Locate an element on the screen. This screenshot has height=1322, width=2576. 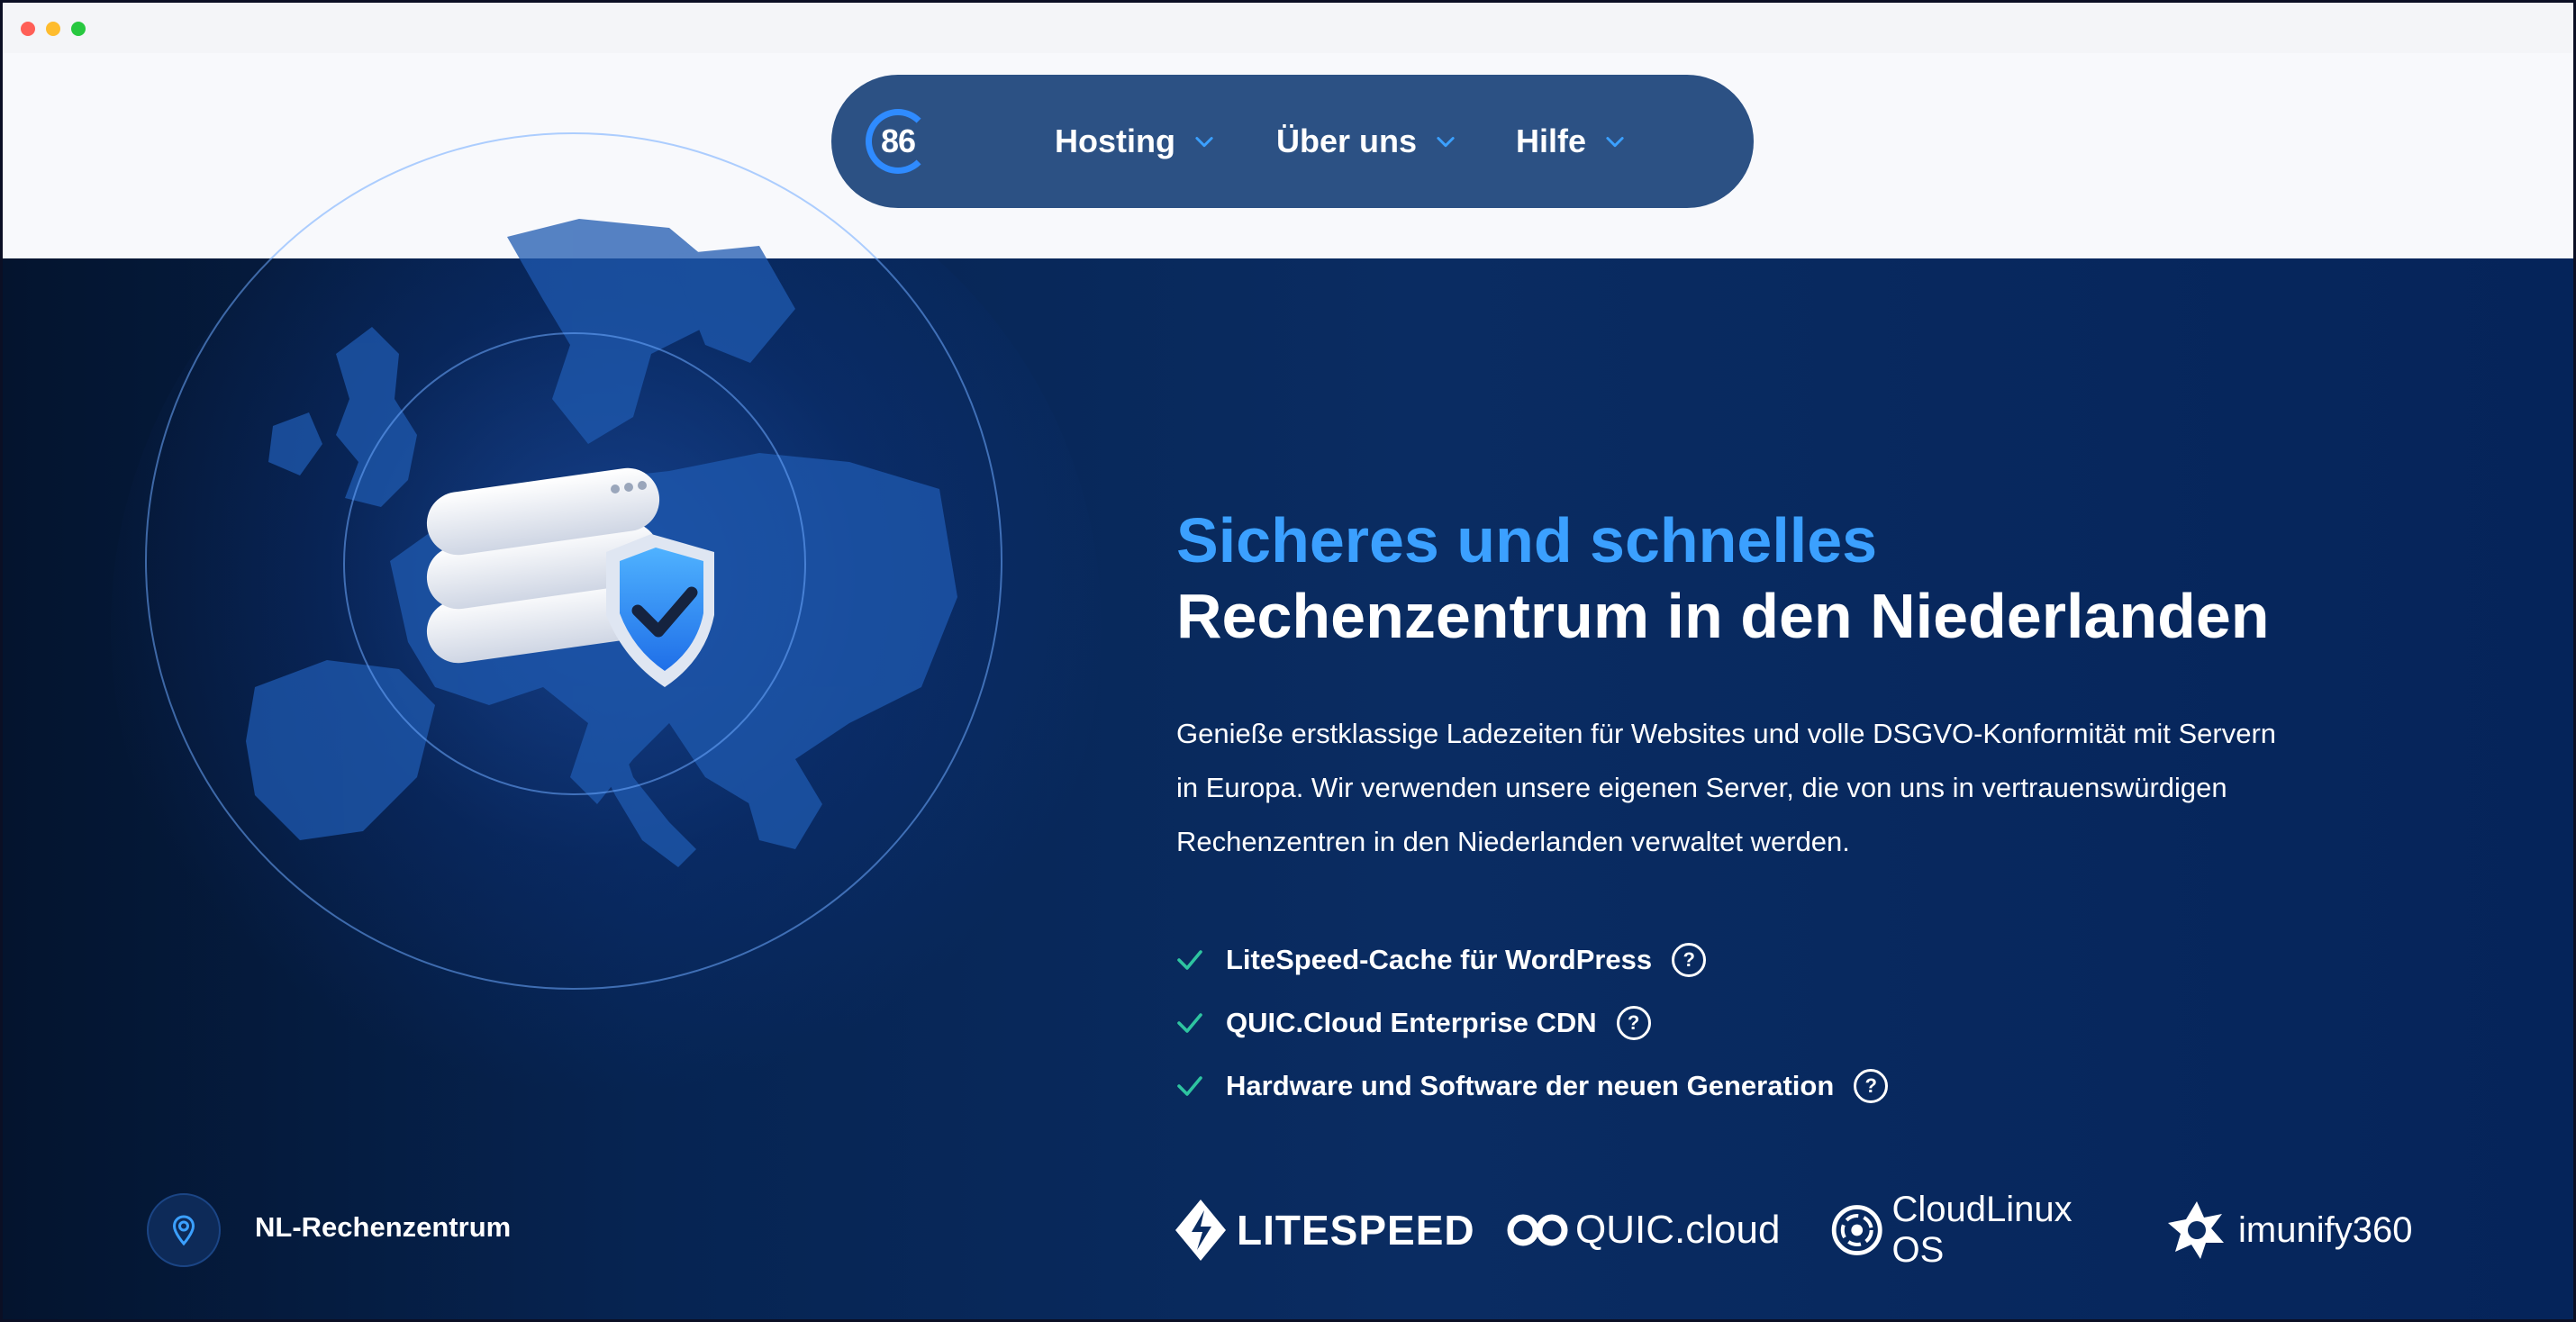
partner-litespeed: LITESPEED is located at coordinates (1324, 1230).